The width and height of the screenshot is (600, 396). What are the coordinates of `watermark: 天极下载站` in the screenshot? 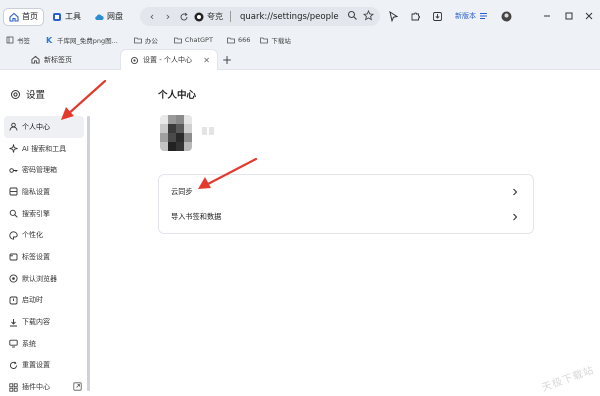 It's located at (568, 379).